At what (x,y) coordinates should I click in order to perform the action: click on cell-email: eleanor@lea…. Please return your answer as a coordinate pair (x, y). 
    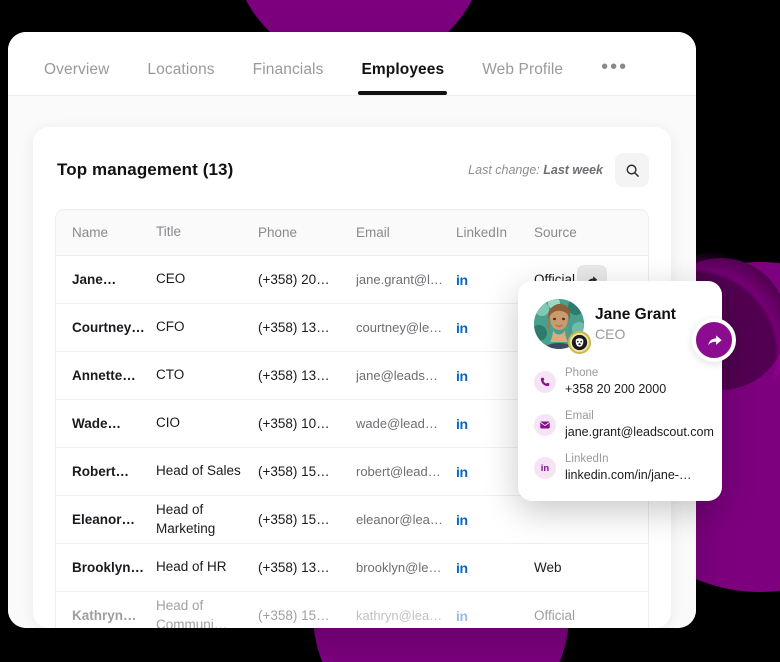
    Looking at the image, I should click on (399, 519).